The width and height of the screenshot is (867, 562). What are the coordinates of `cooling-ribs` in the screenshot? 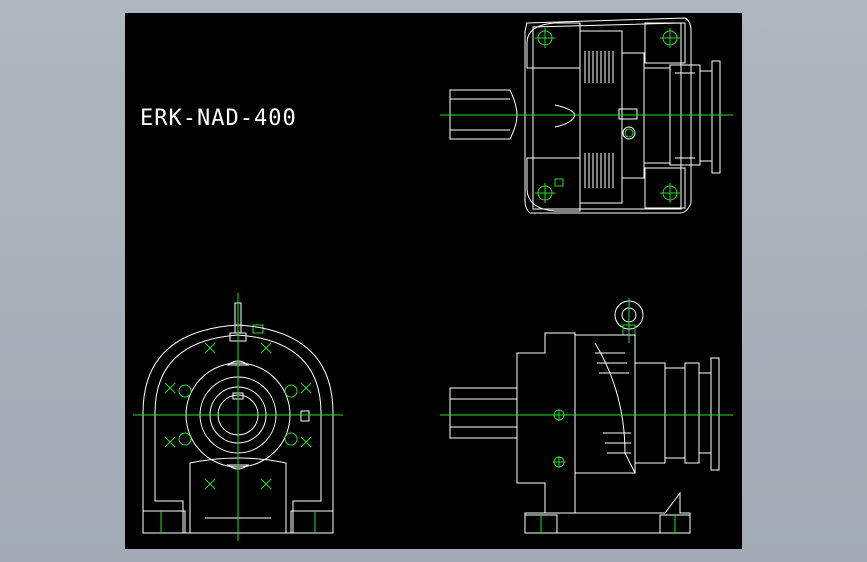 It's located at (599, 119).